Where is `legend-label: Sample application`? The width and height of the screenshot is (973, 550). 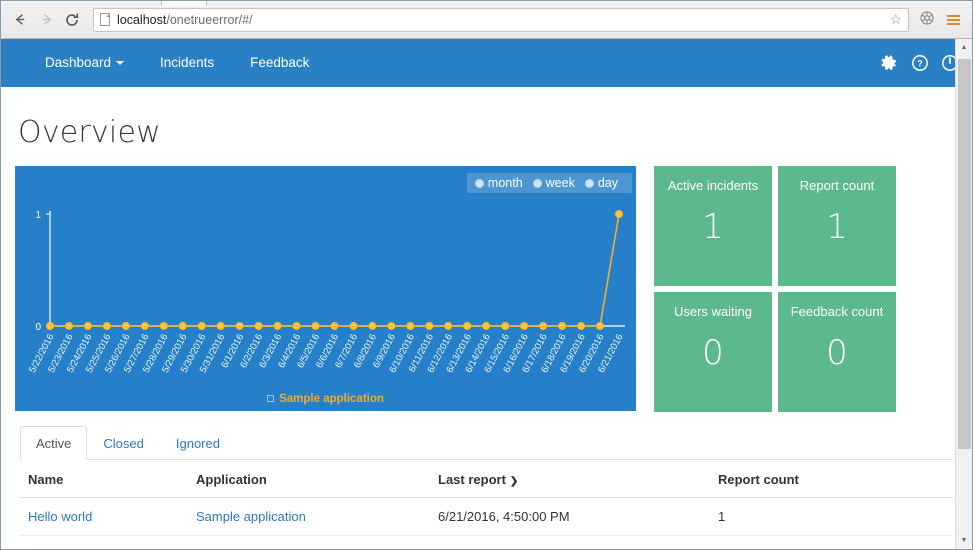
legend-label: Sample application is located at coordinates (331, 399).